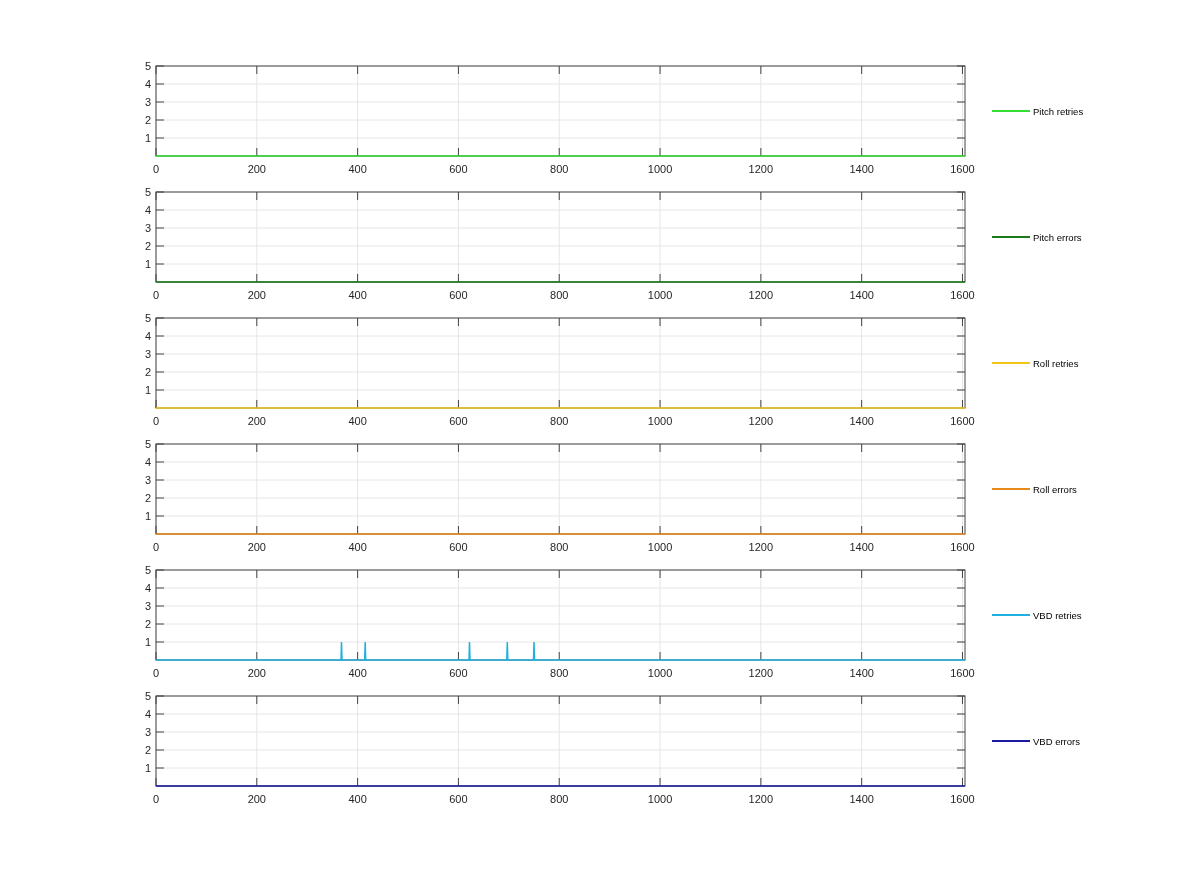 The image size is (1200, 885). I want to click on legend-label: Pitch errors, so click(1057, 237).